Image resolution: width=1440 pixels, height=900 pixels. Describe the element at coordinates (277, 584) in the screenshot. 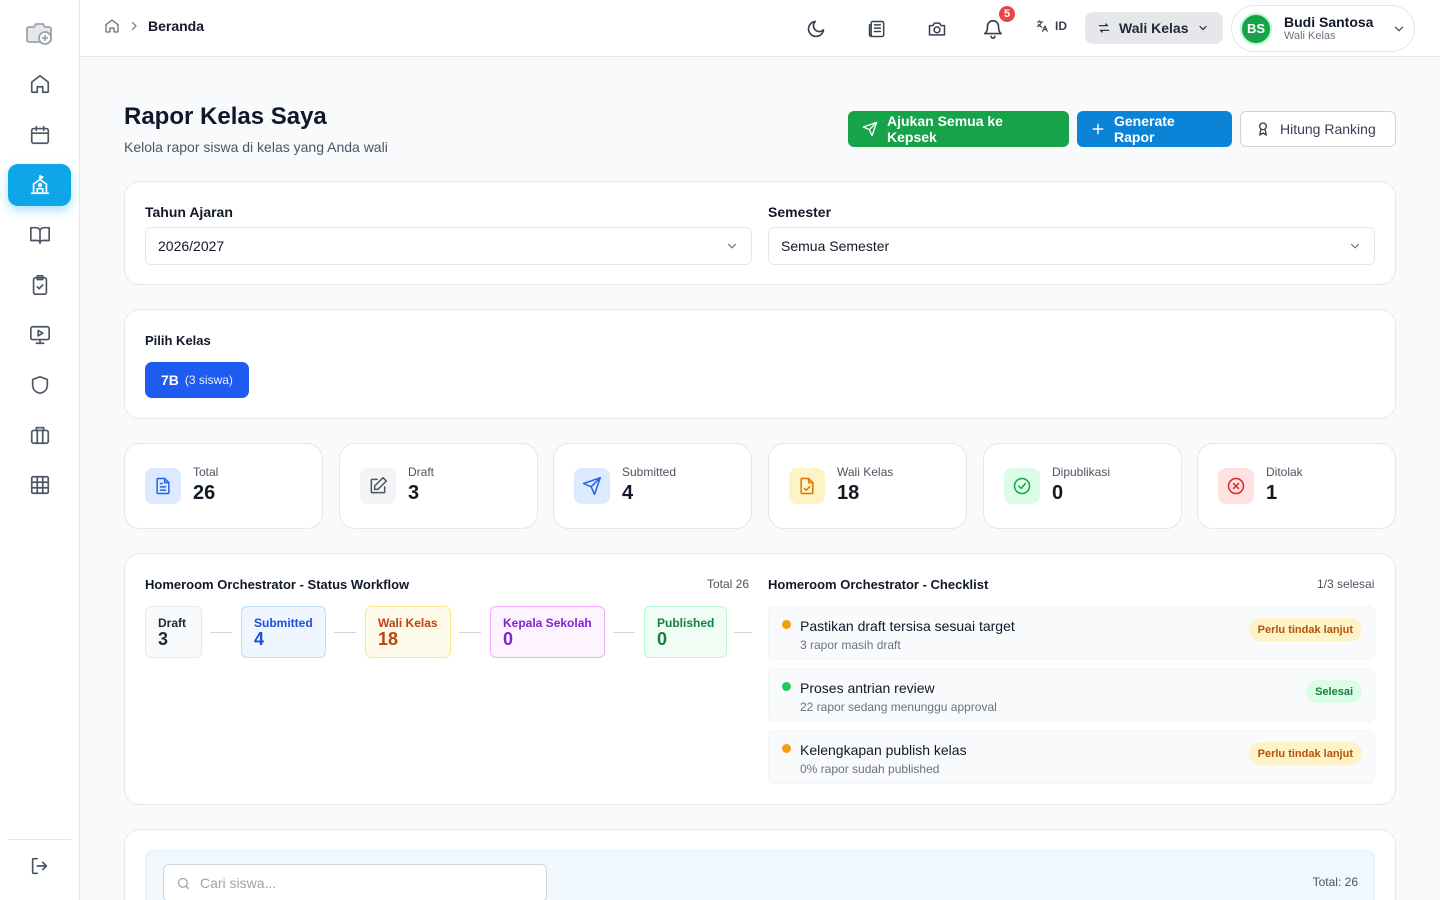

I see `workflow-title: Homeroom Orchestrator - Status Workflow` at that location.